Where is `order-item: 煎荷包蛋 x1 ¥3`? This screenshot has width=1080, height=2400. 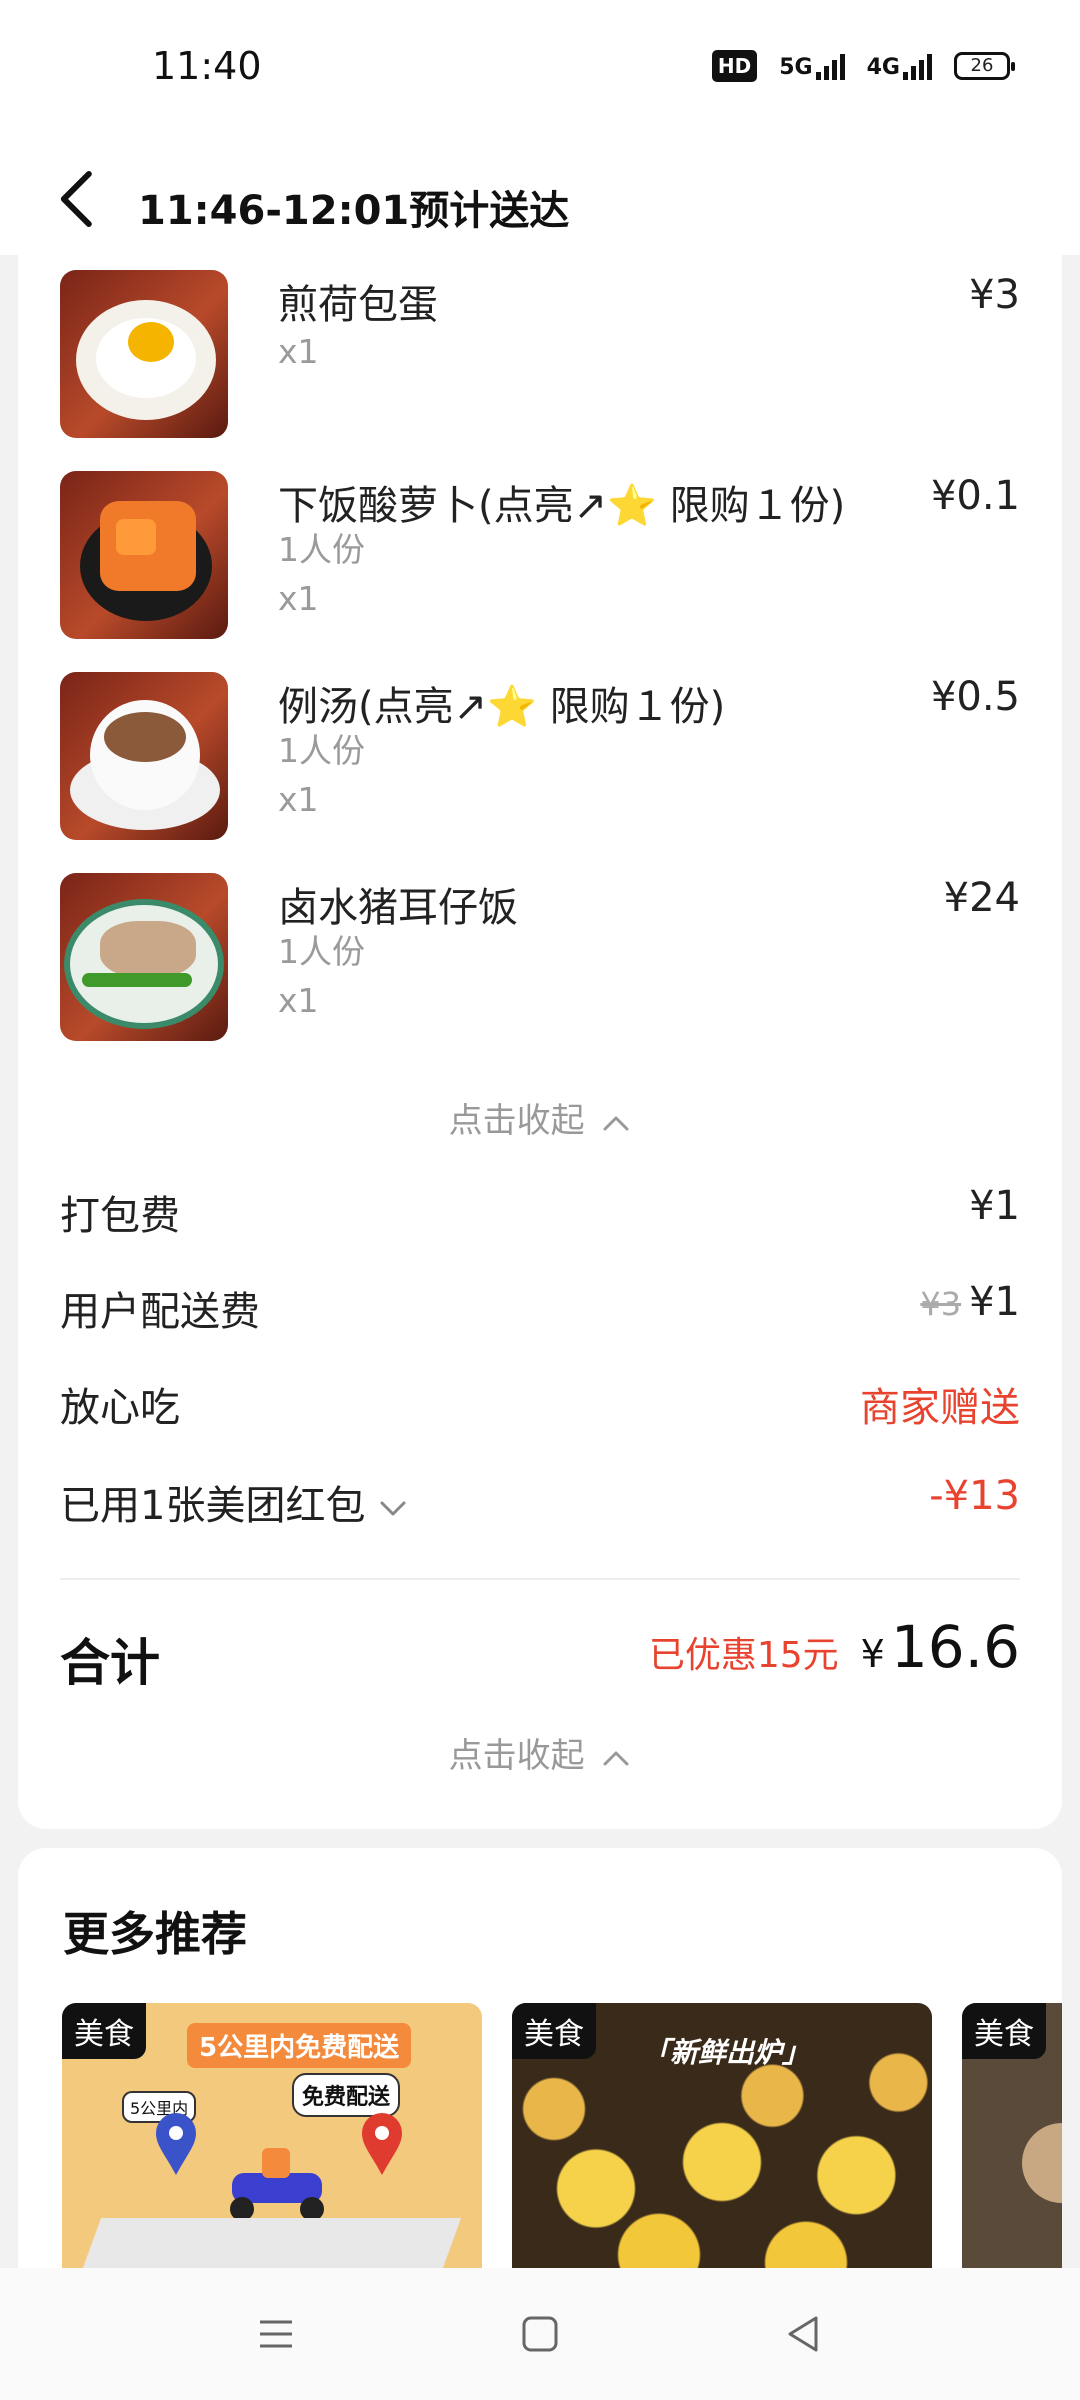
order-item: 煎荷包蛋 x1 ¥3 is located at coordinates (540, 355).